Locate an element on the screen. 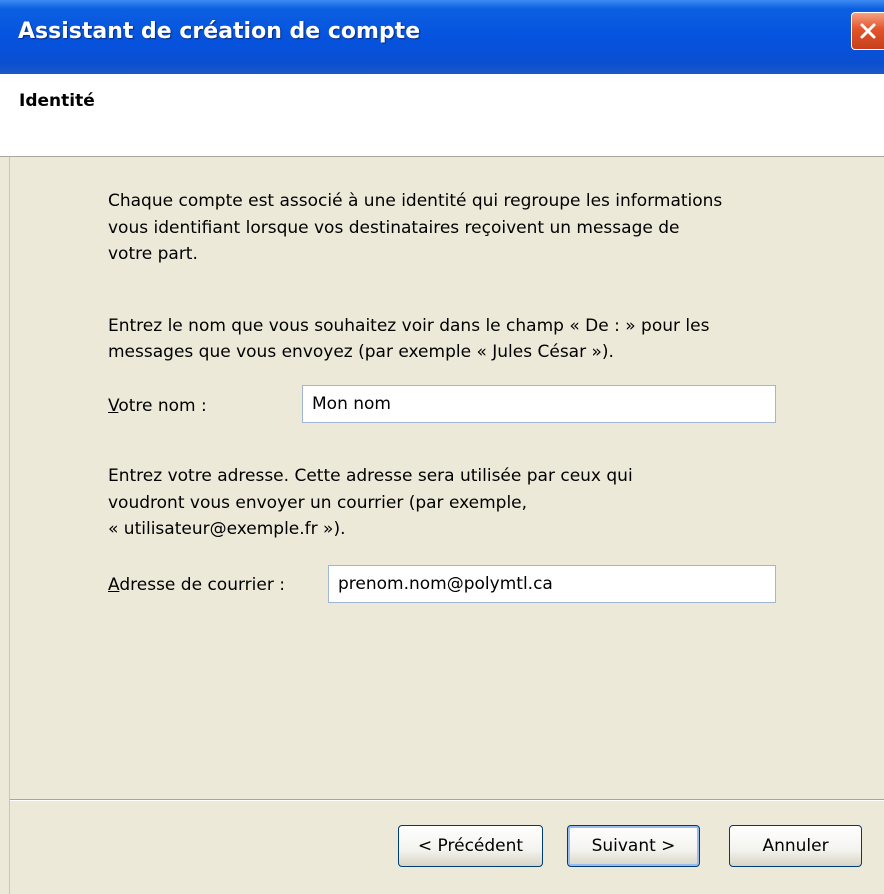  name-input: Mon nom is located at coordinates (539, 404).